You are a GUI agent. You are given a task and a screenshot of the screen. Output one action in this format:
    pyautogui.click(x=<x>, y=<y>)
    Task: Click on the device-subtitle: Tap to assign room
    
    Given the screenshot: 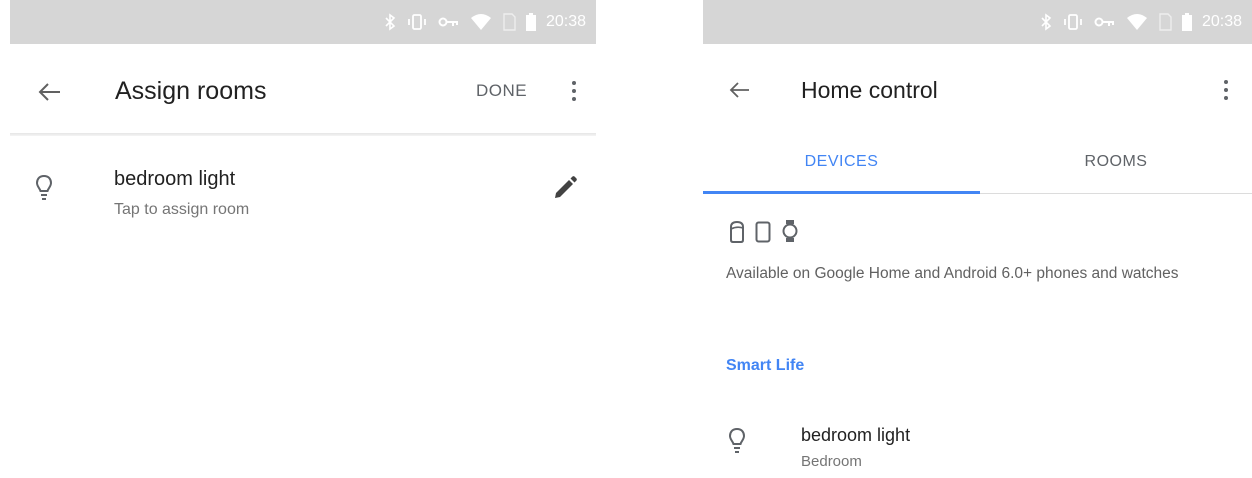 What is the action you would take?
    pyautogui.click(x=182, y=209)
    